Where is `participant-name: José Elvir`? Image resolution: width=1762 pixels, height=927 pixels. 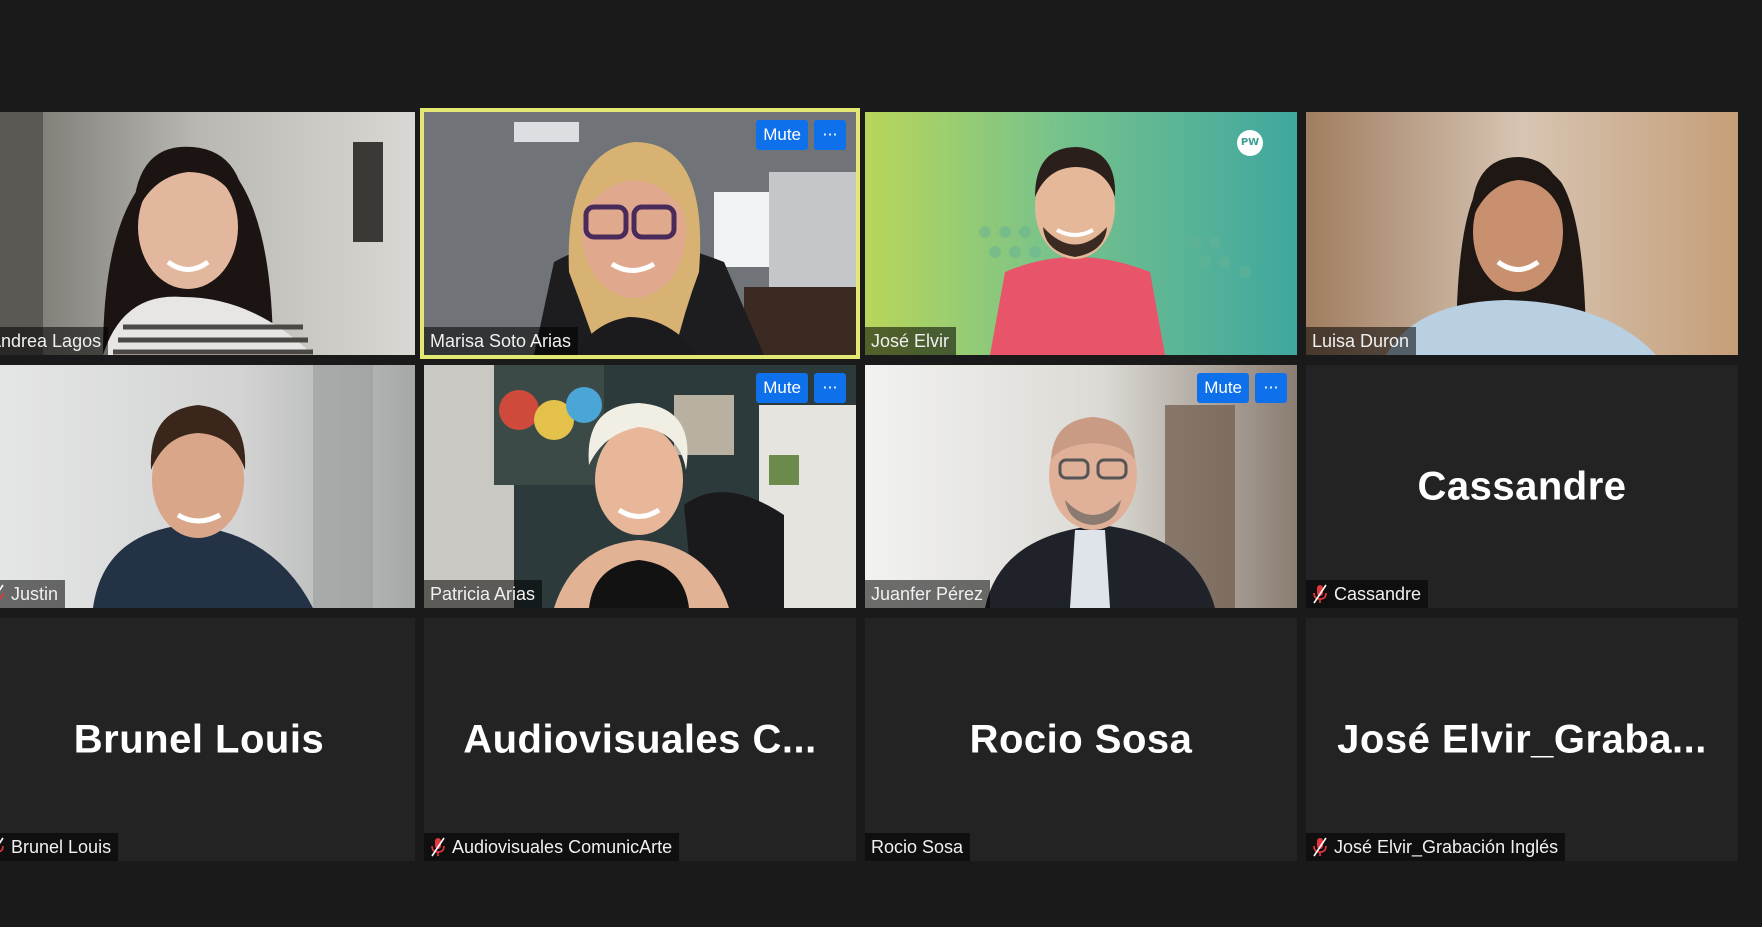 participant-name: José Elvir is located at coordinates (910, 341).